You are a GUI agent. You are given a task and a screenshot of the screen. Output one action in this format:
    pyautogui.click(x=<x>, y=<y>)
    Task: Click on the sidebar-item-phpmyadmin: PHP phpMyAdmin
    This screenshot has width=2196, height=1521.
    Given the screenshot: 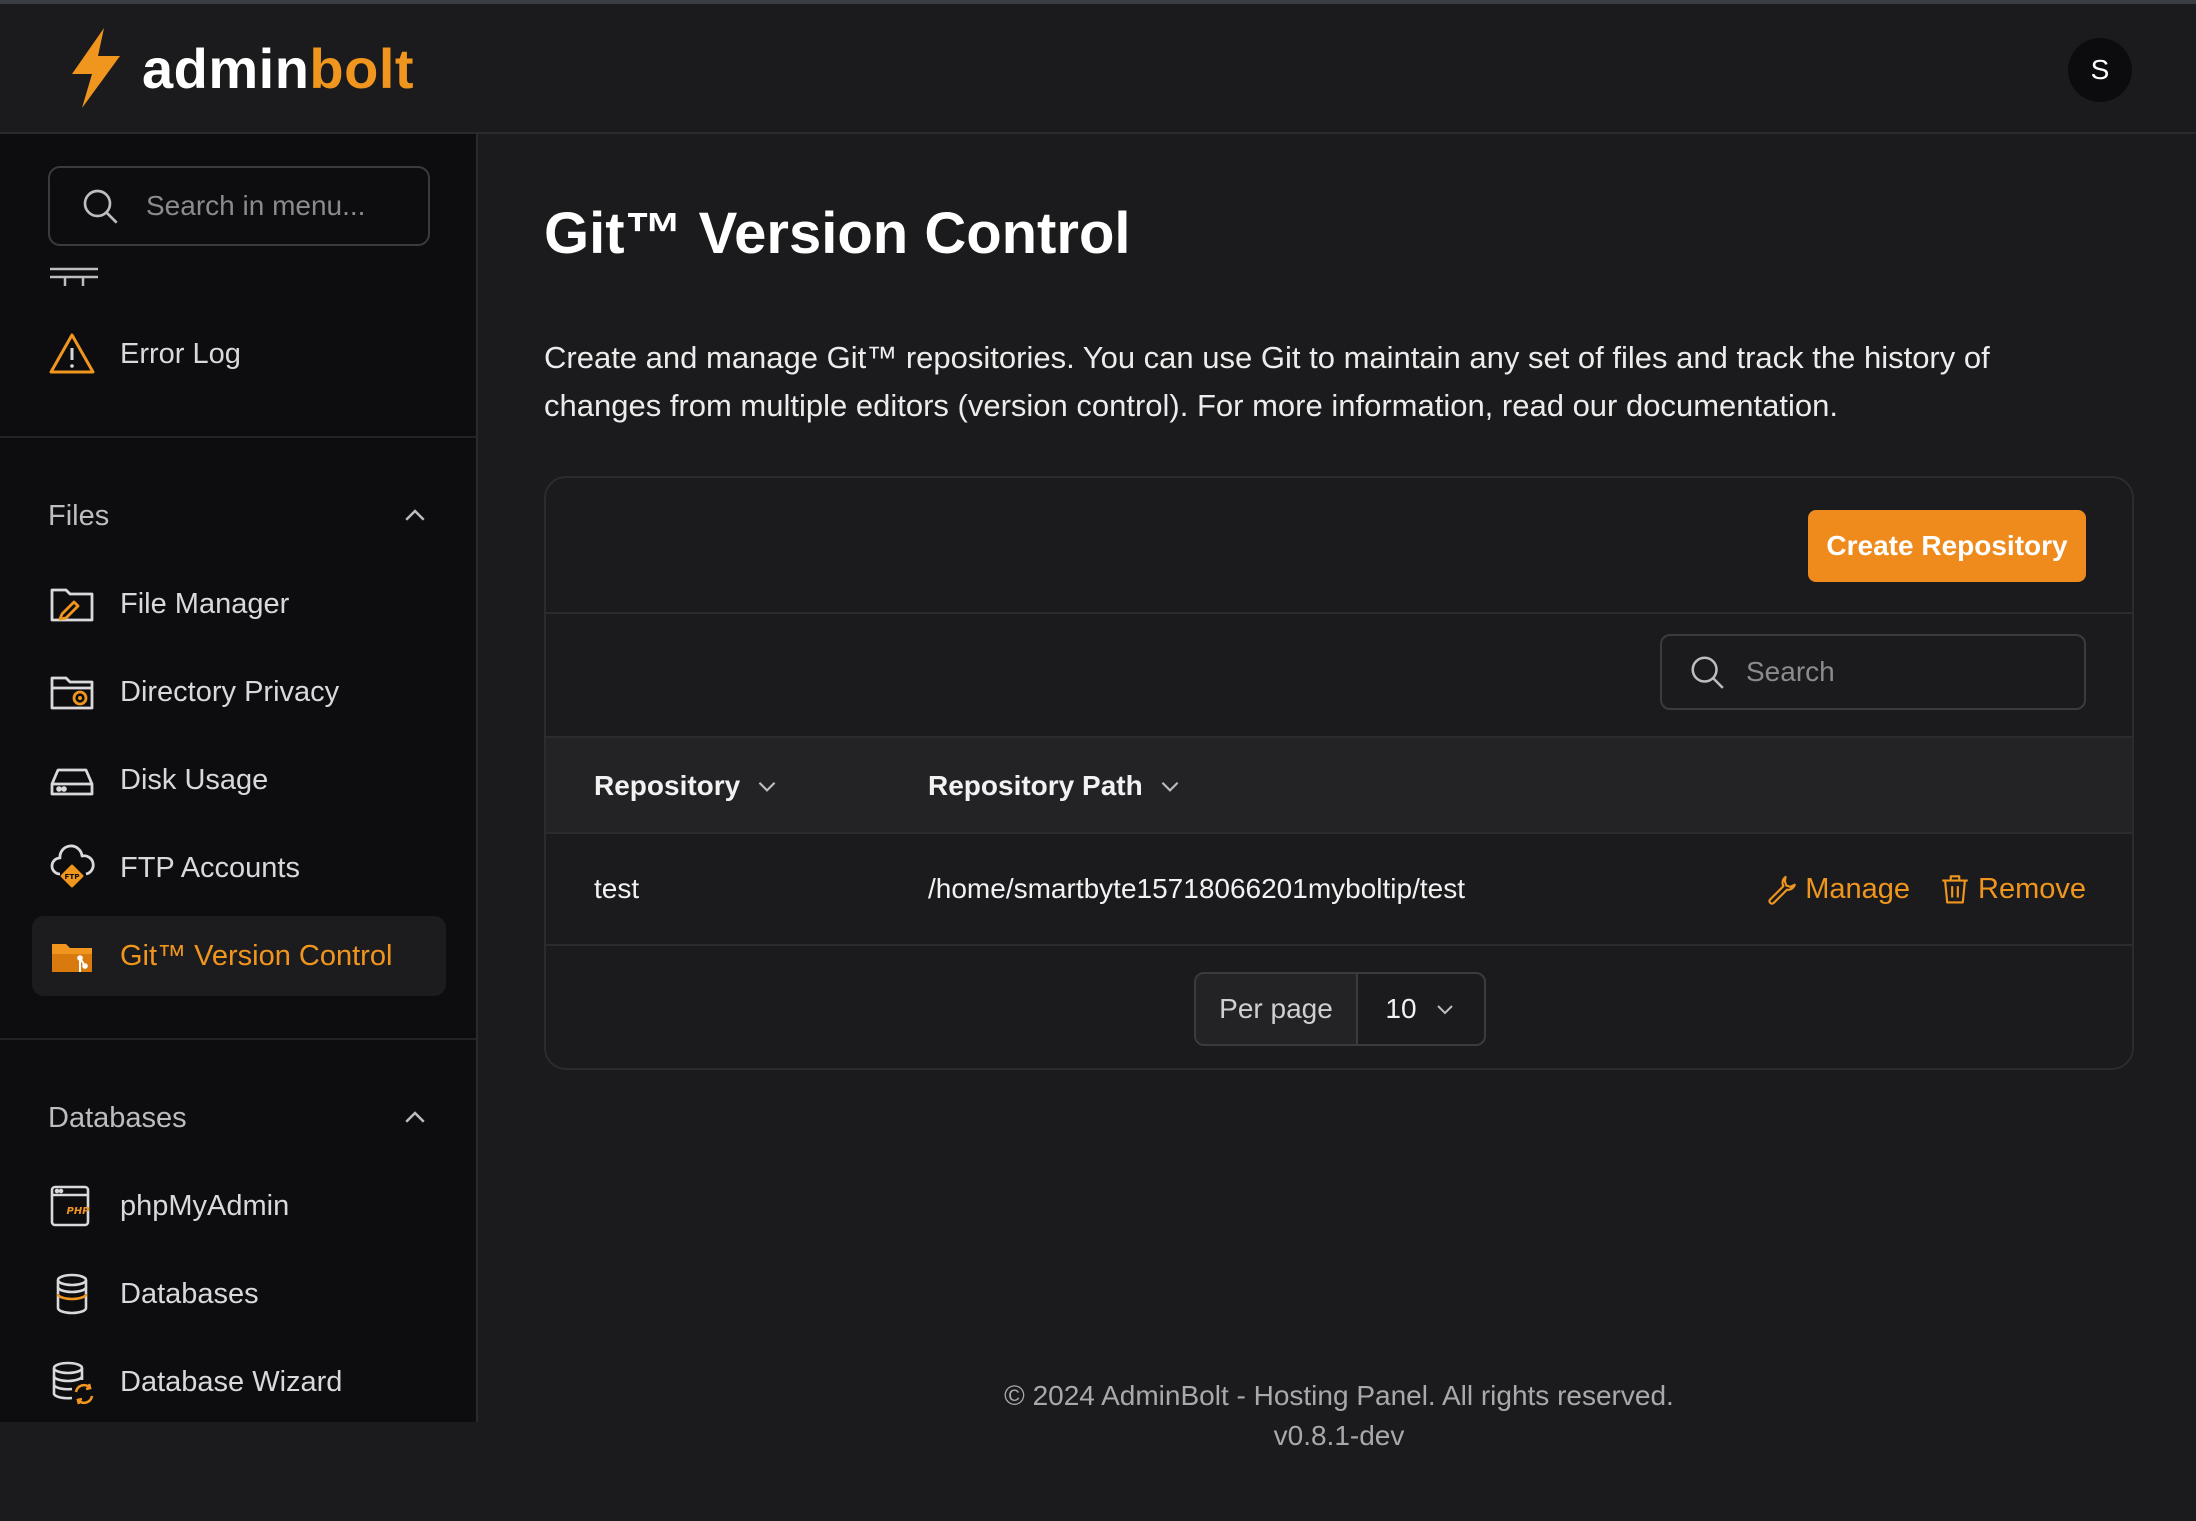 What is the action you would take?
    pyautogui.click(x=239, y=1206)
    